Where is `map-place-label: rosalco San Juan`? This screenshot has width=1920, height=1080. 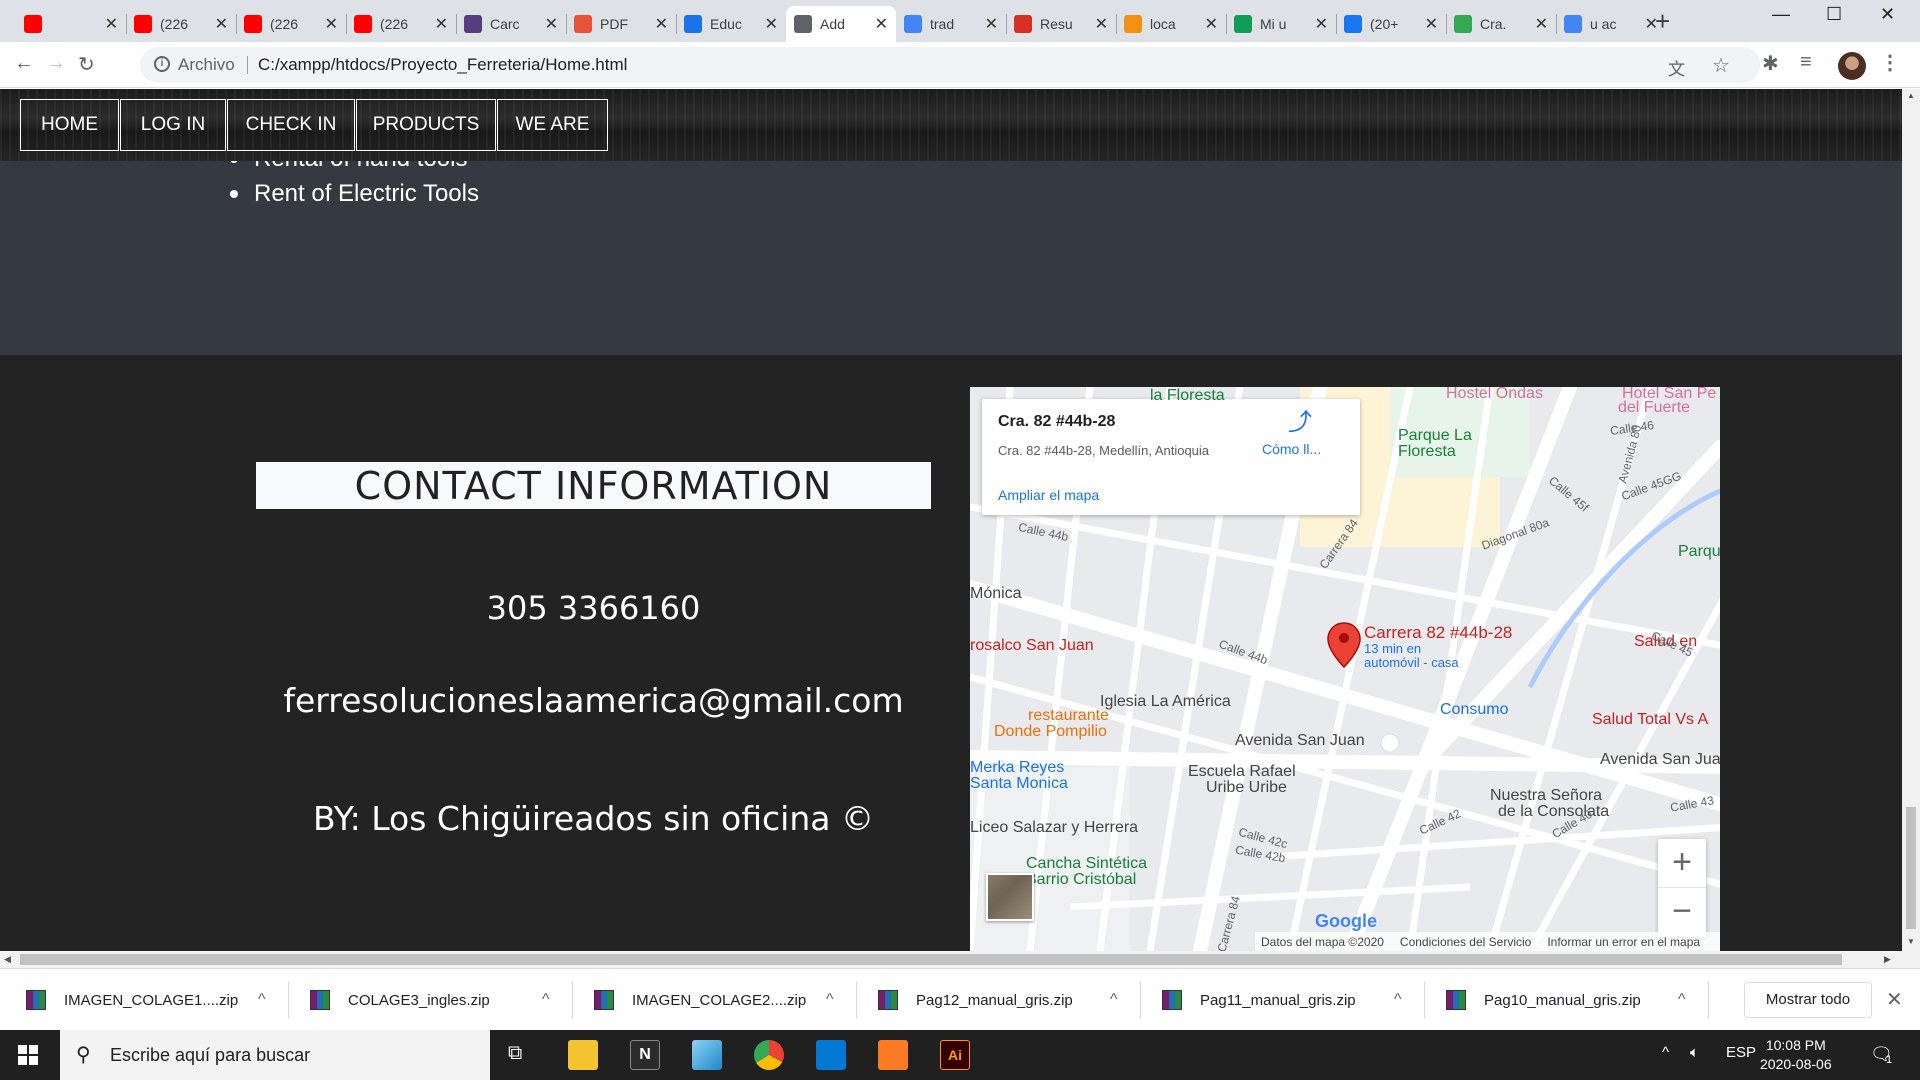 map-place-label: rosalco San Juan is located at coordinates (1032, 646).